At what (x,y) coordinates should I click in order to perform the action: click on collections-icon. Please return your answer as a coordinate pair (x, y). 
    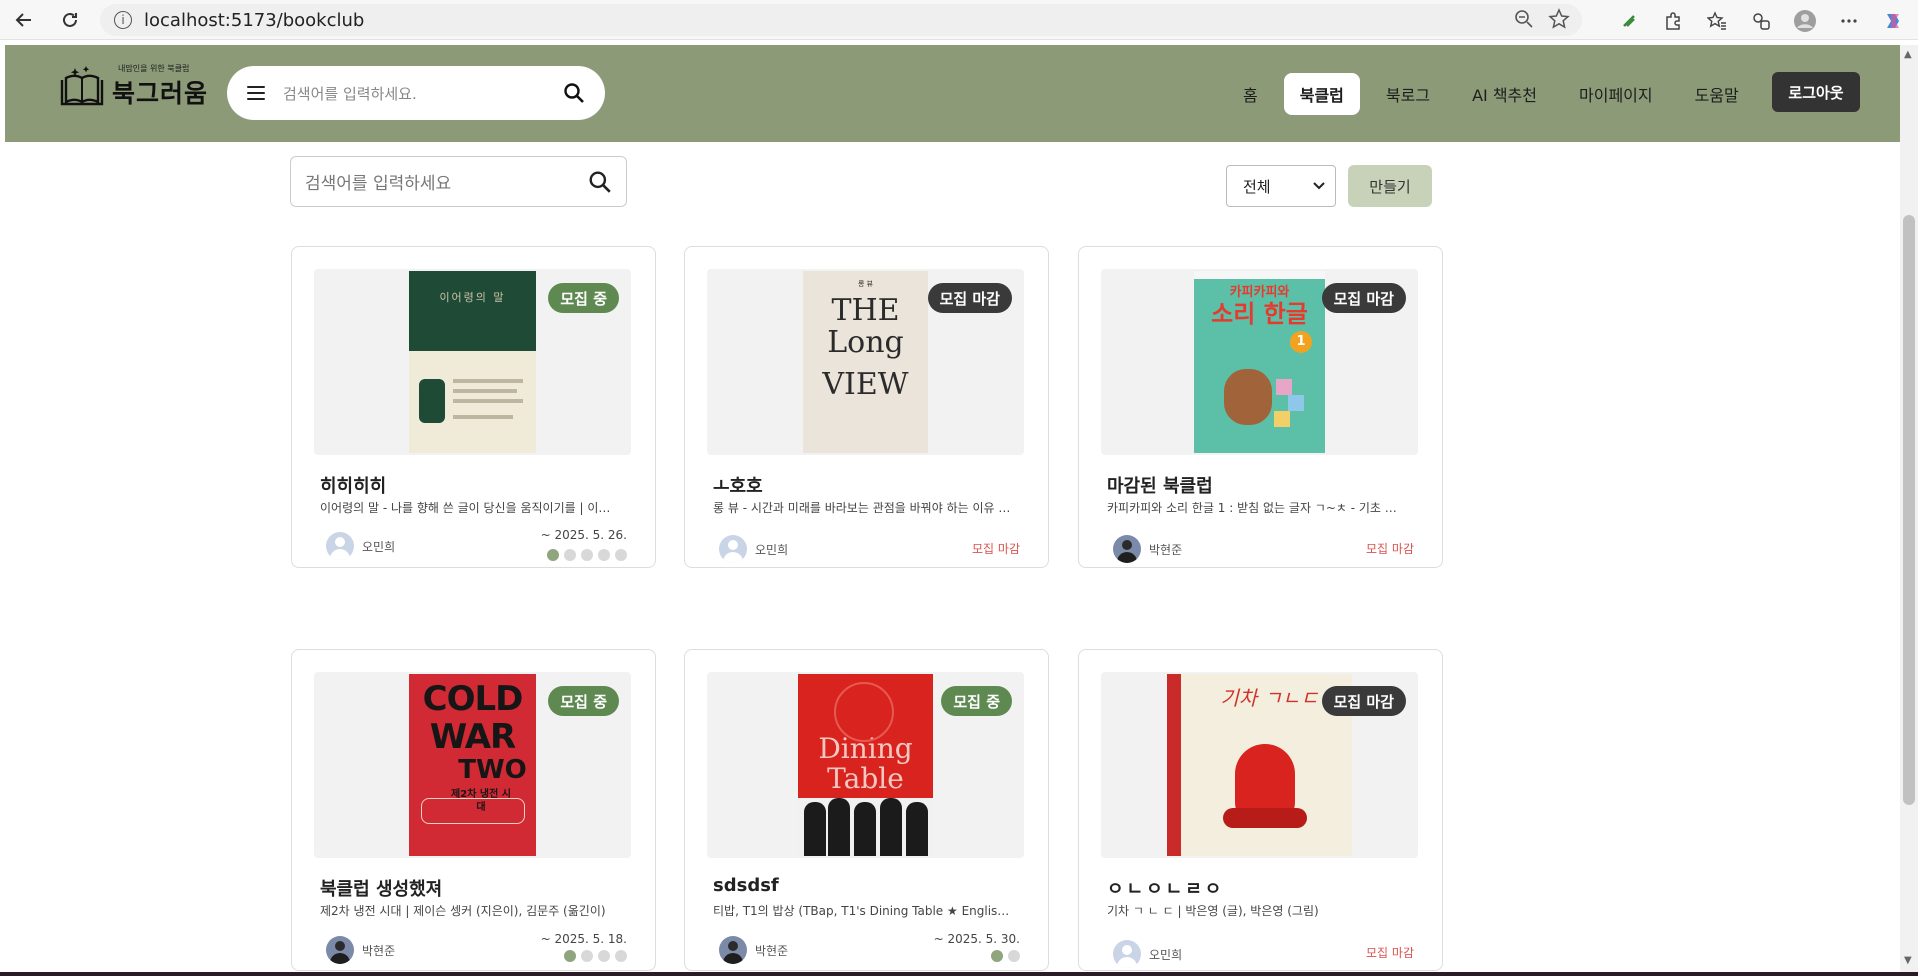
    Looking at the image, I should click on (1761, 21).